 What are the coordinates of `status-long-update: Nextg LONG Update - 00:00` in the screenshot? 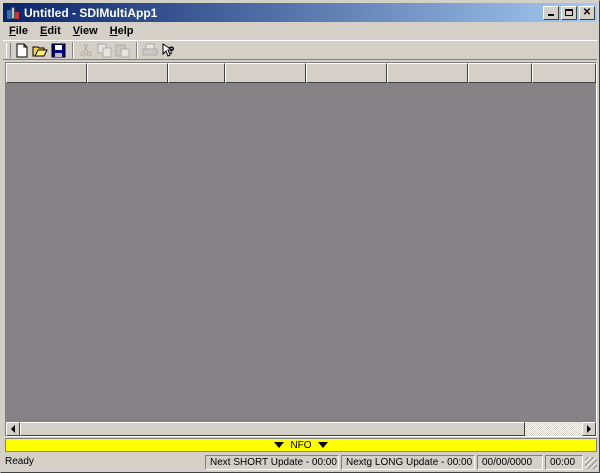 It's located at (408, 462).